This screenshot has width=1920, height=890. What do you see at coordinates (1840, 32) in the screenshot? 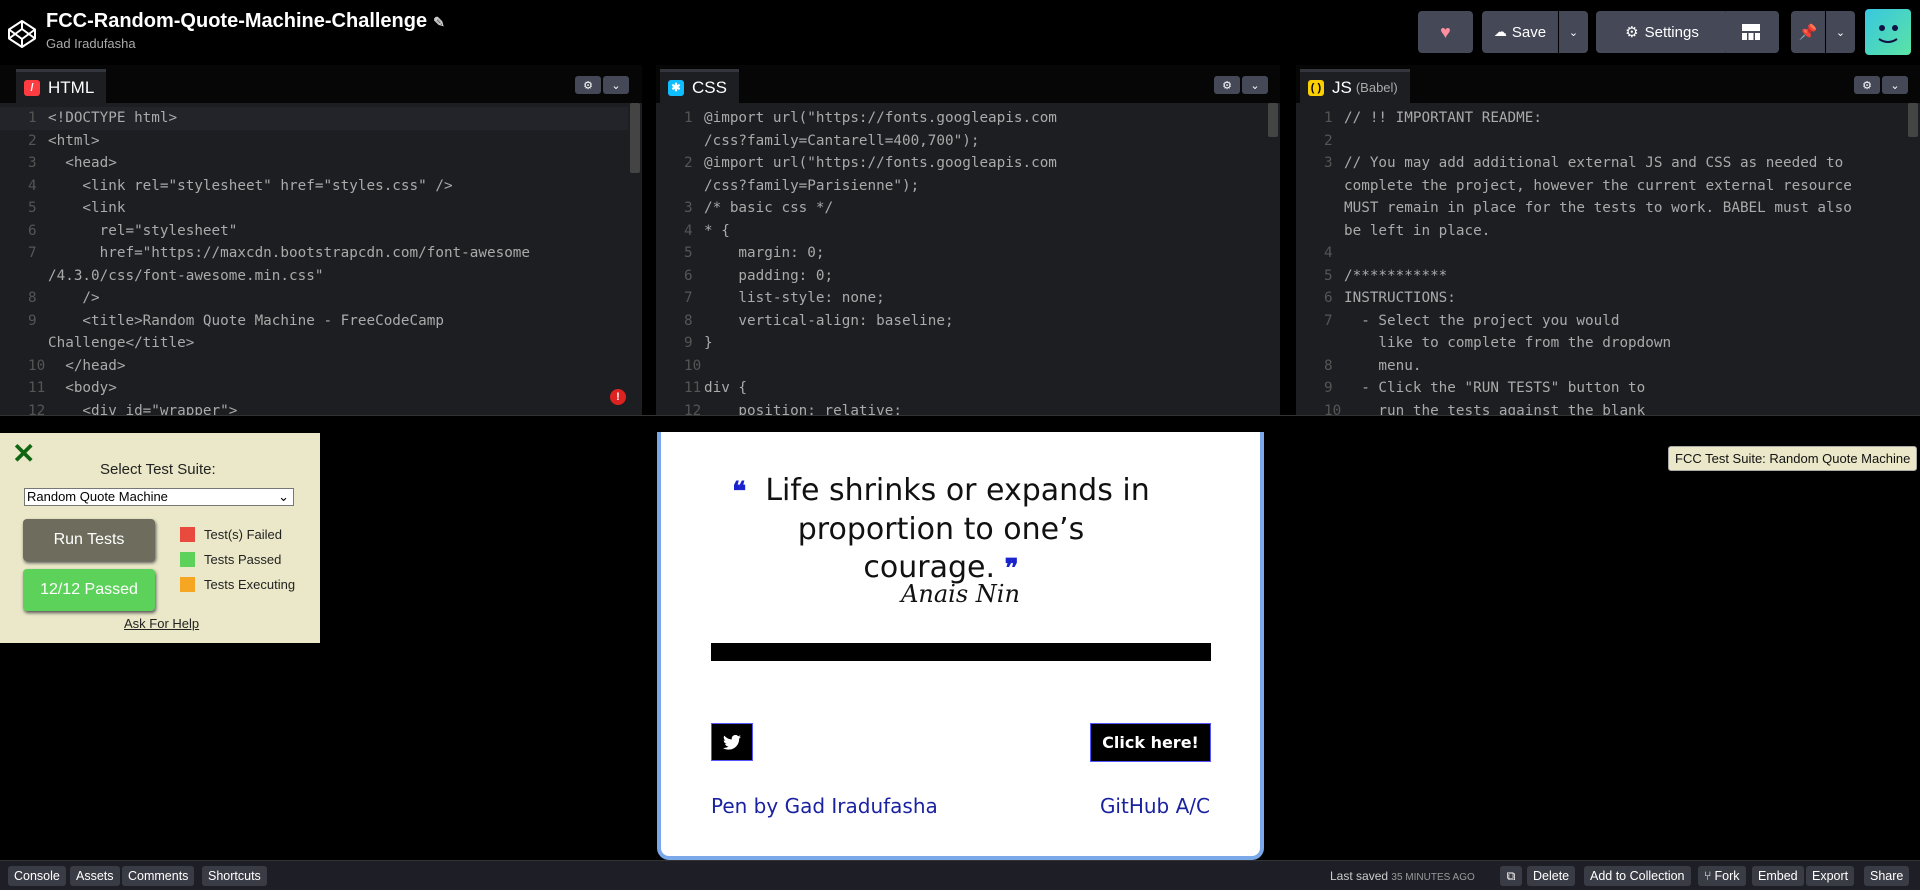
I see `pin-options-button: ⌄` at bounding box center [1840, 32].